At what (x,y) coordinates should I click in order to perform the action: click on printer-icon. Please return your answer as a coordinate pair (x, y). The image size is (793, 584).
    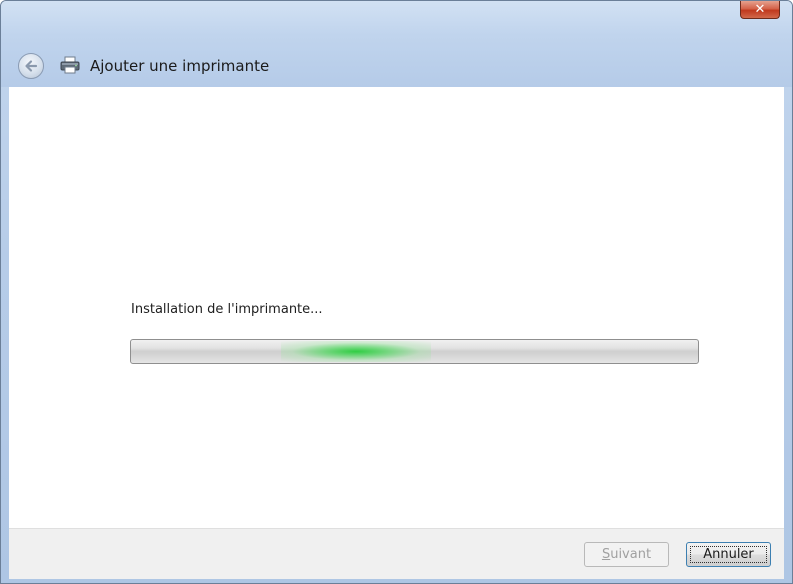
    Looking at the image, I should click on (70, 65).